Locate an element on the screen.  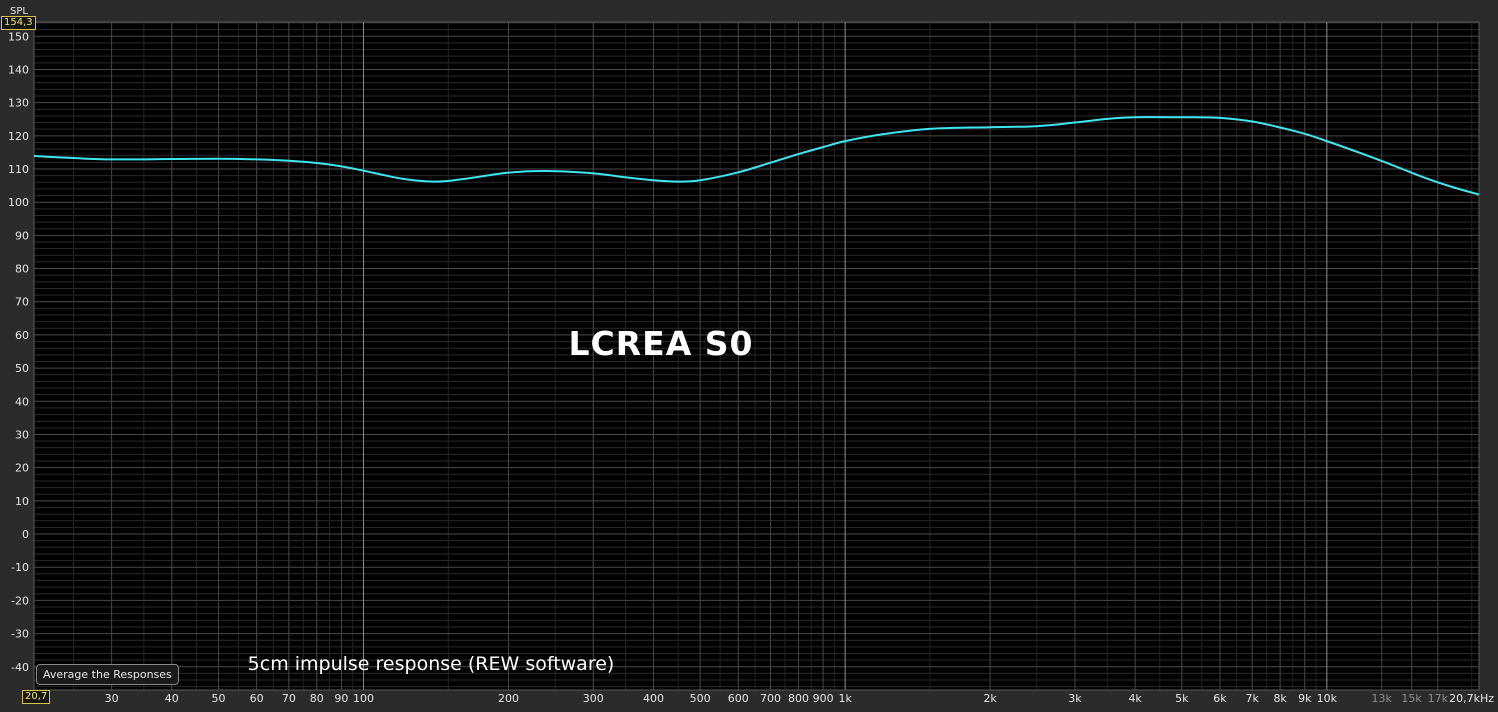
x-tick-label: 500 is located at coordinates (700, 698).